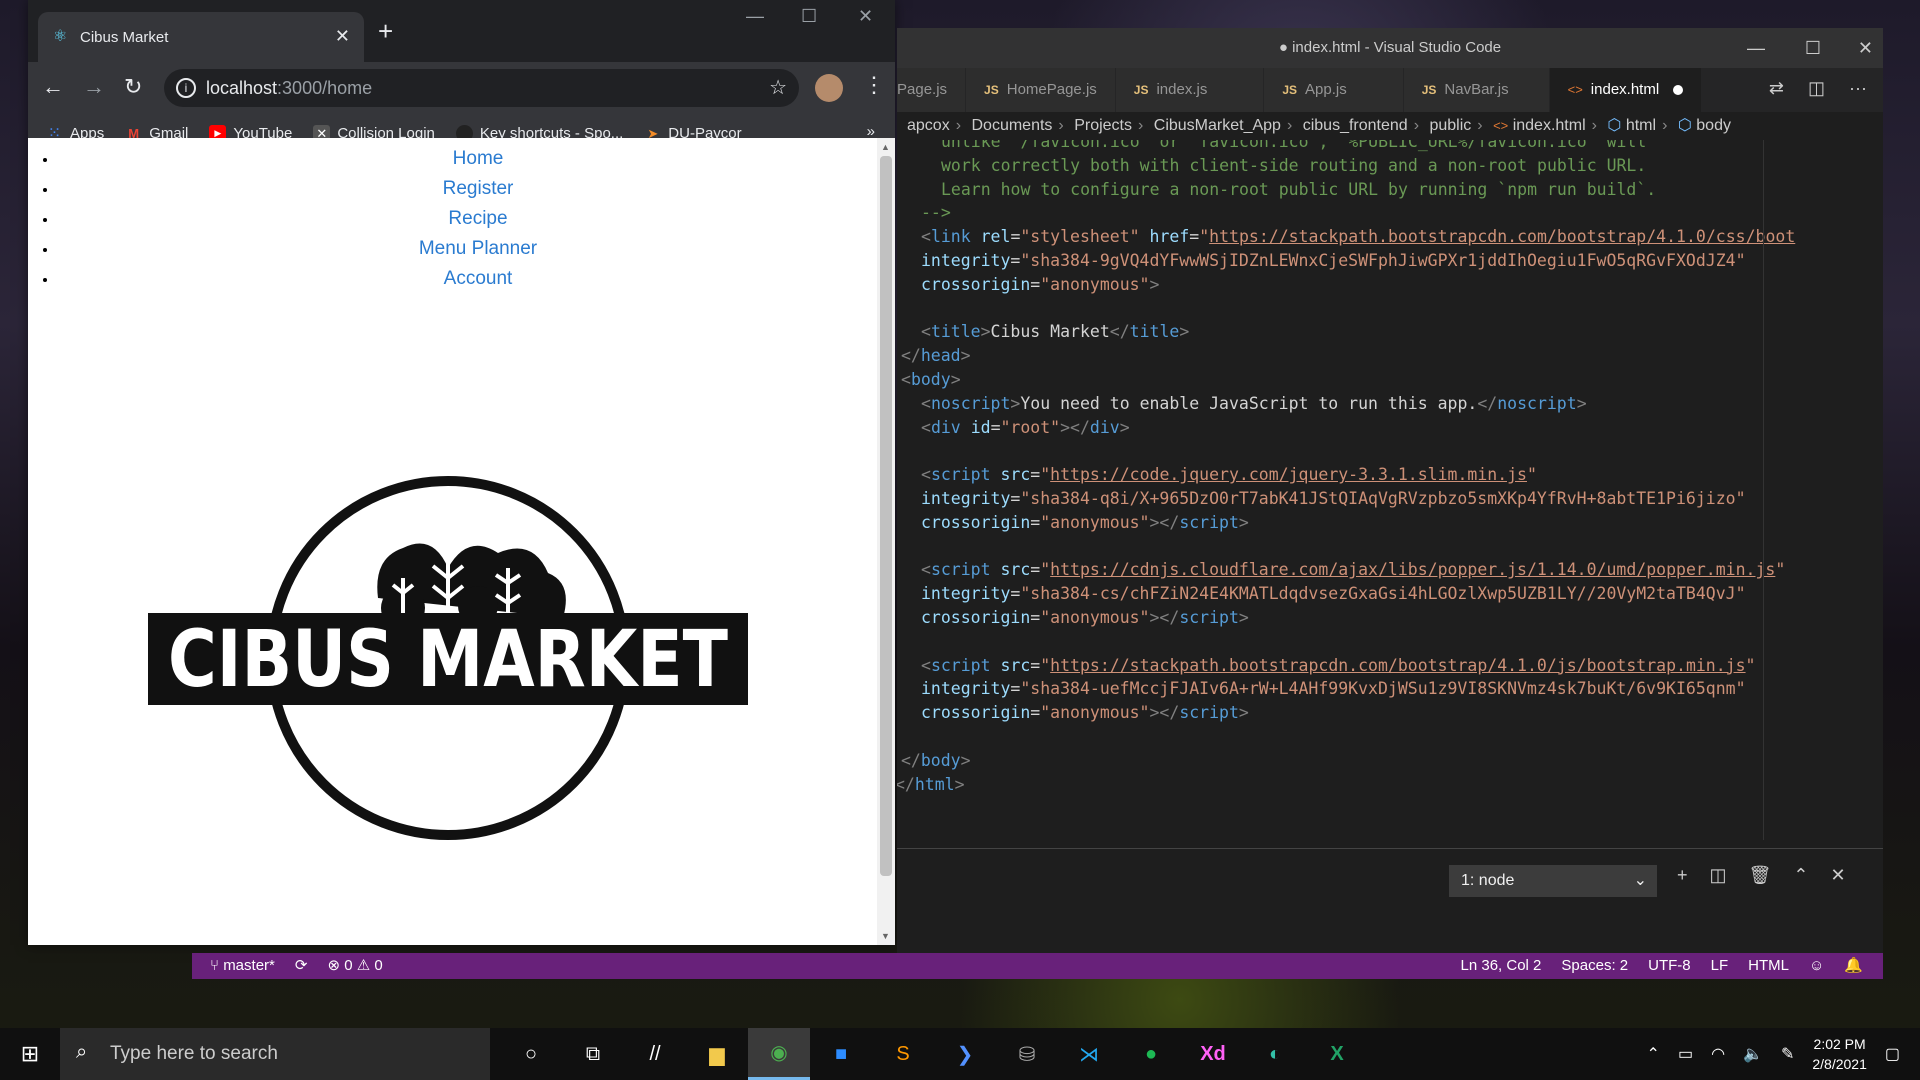  I want to click on clock: 2:02 PM 2/8/2021, so click(1839, 1054).